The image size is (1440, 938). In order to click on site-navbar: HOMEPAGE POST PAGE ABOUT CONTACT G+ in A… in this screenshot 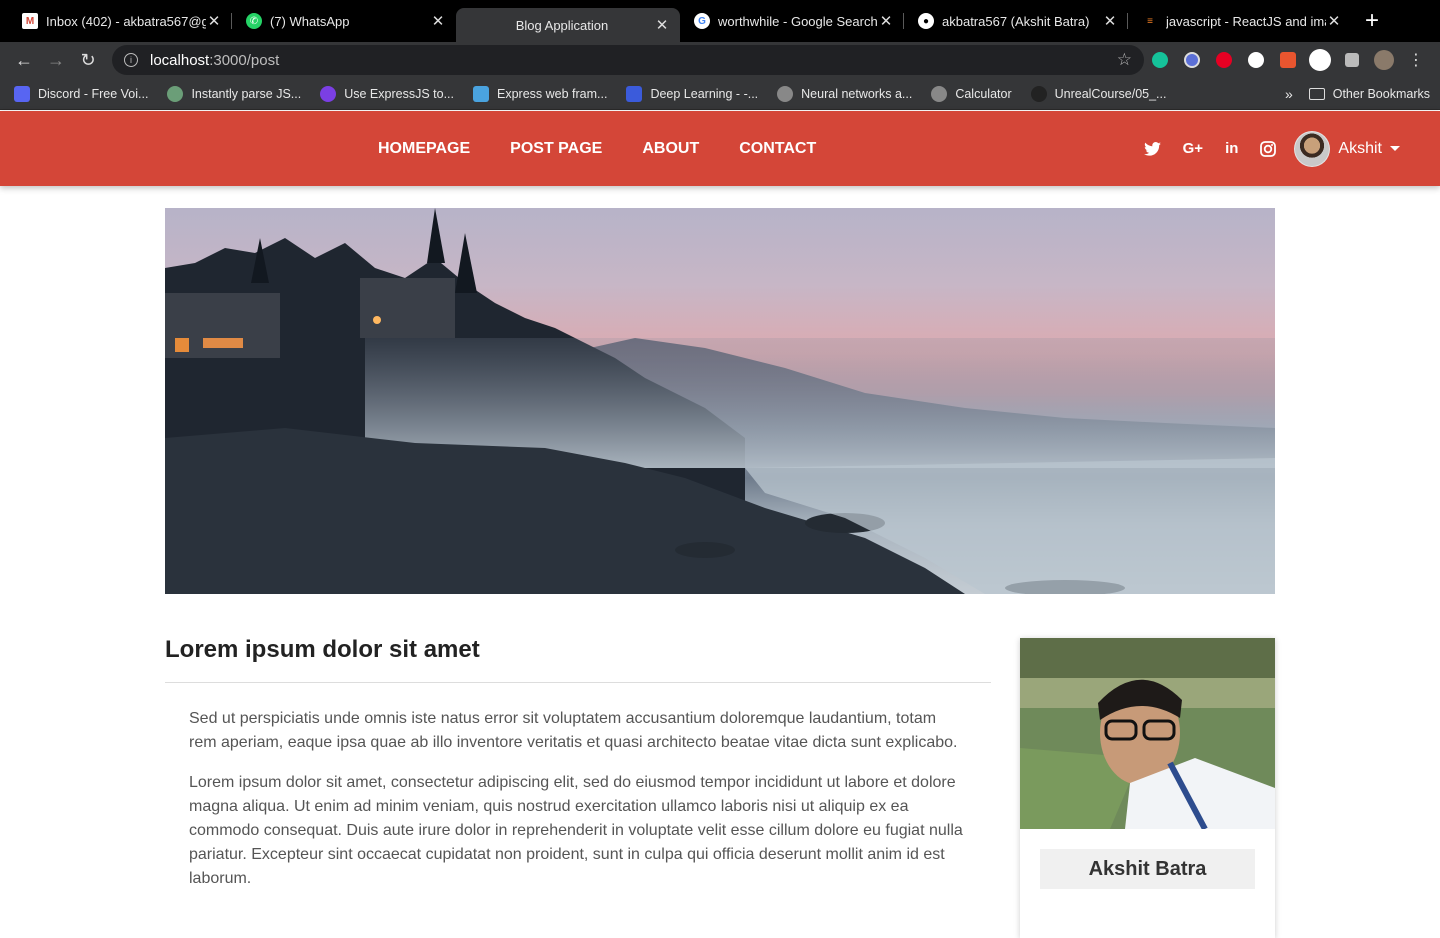, I will do `click(720, 148)`.